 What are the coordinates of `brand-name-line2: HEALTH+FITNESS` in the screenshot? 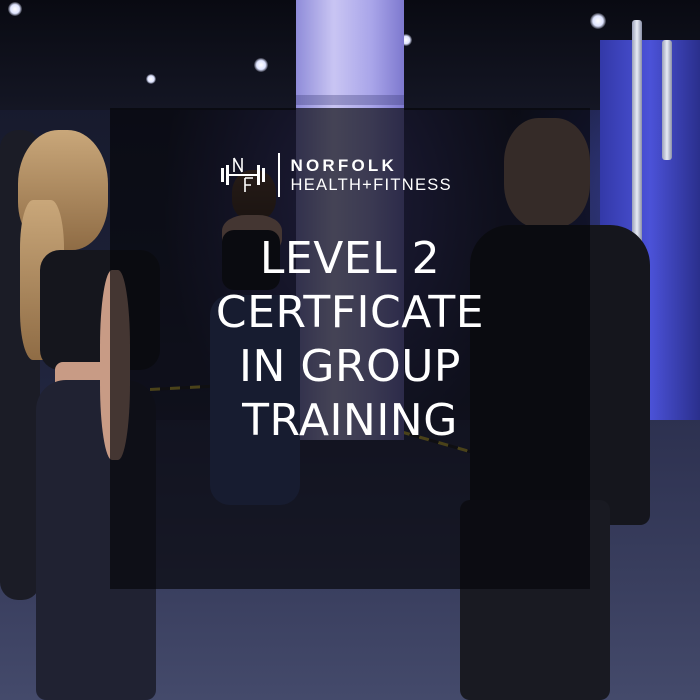 It's located at (371, 184).